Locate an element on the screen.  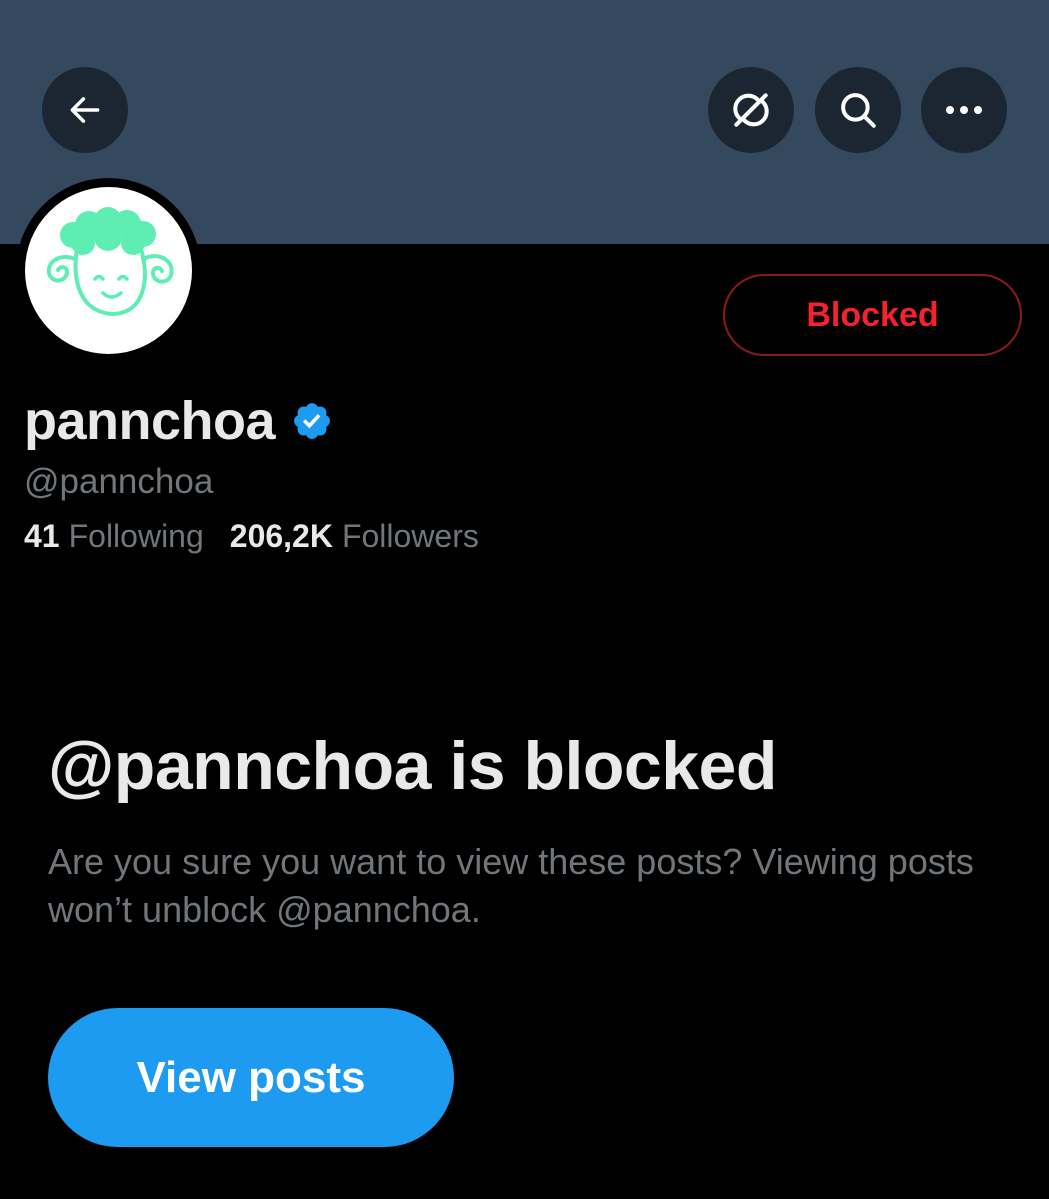
view-posts-label: View posts is located at coordinates (251, 1077).